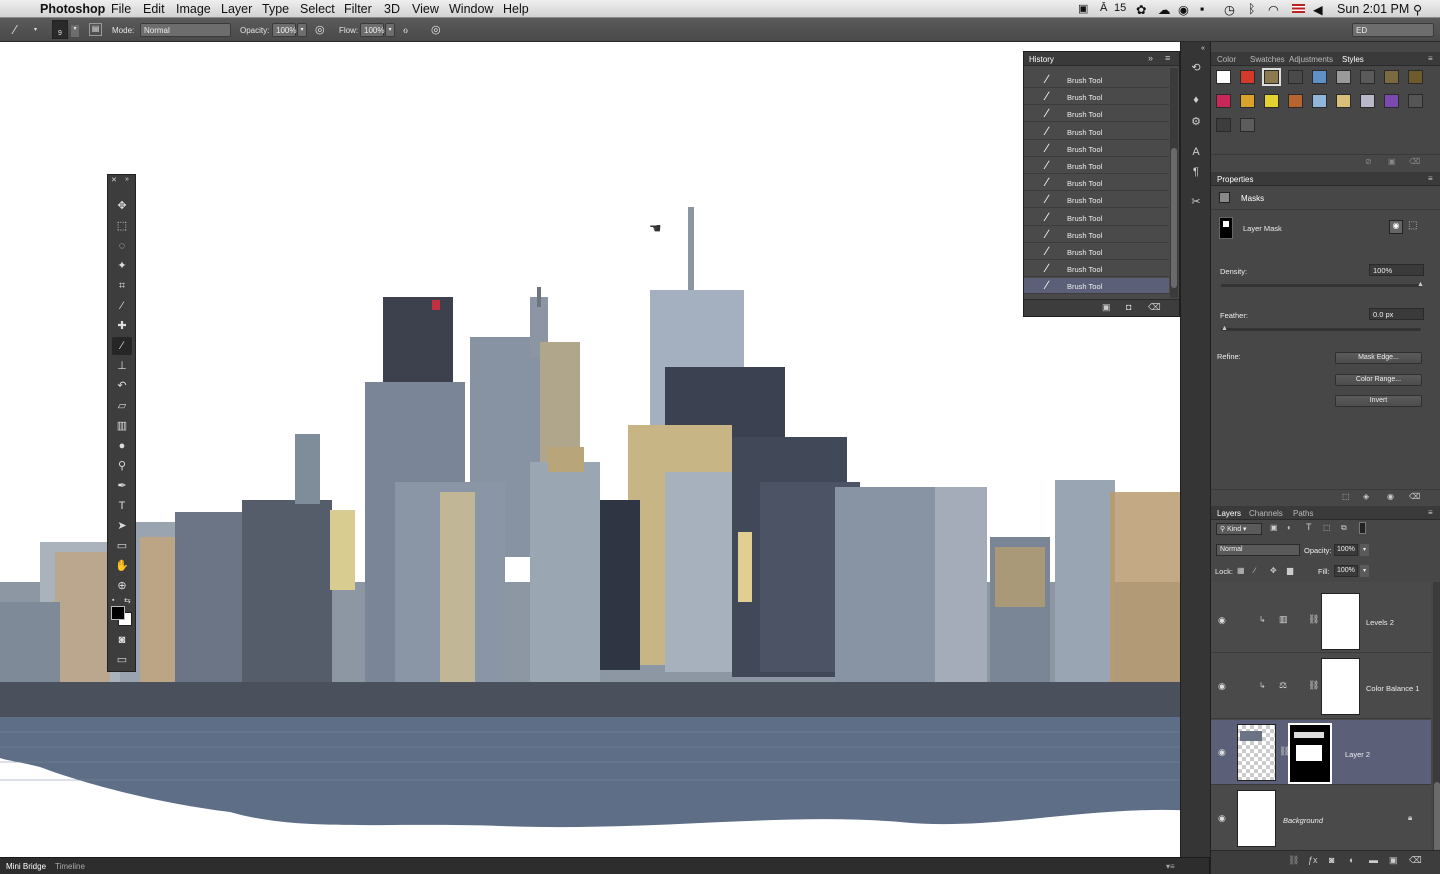 Image resolution: width=1440 pixels, height=874 pixels. Describe the element at coordinates (1239, 529) in the screenshot. I see `filter-kind-select: ⚲ Kind ▾` at that location.